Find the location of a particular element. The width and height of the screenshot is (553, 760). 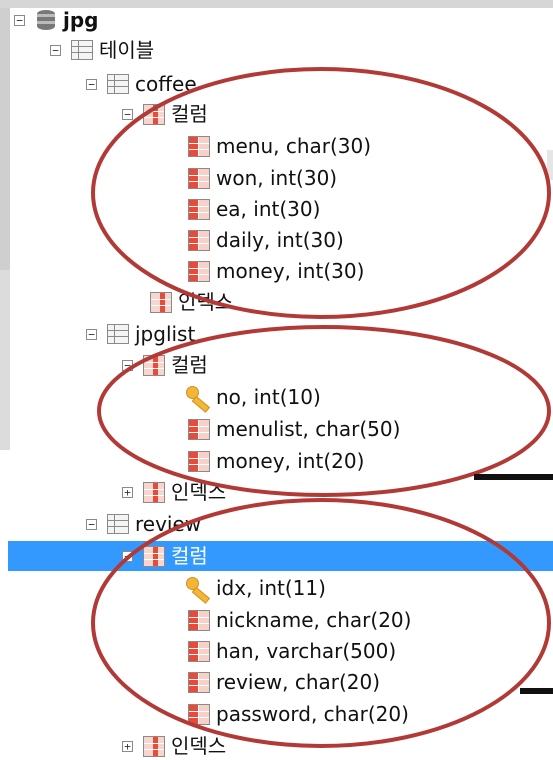

tree-node-column: menu, char(30) is located at coordinates (279, 146).